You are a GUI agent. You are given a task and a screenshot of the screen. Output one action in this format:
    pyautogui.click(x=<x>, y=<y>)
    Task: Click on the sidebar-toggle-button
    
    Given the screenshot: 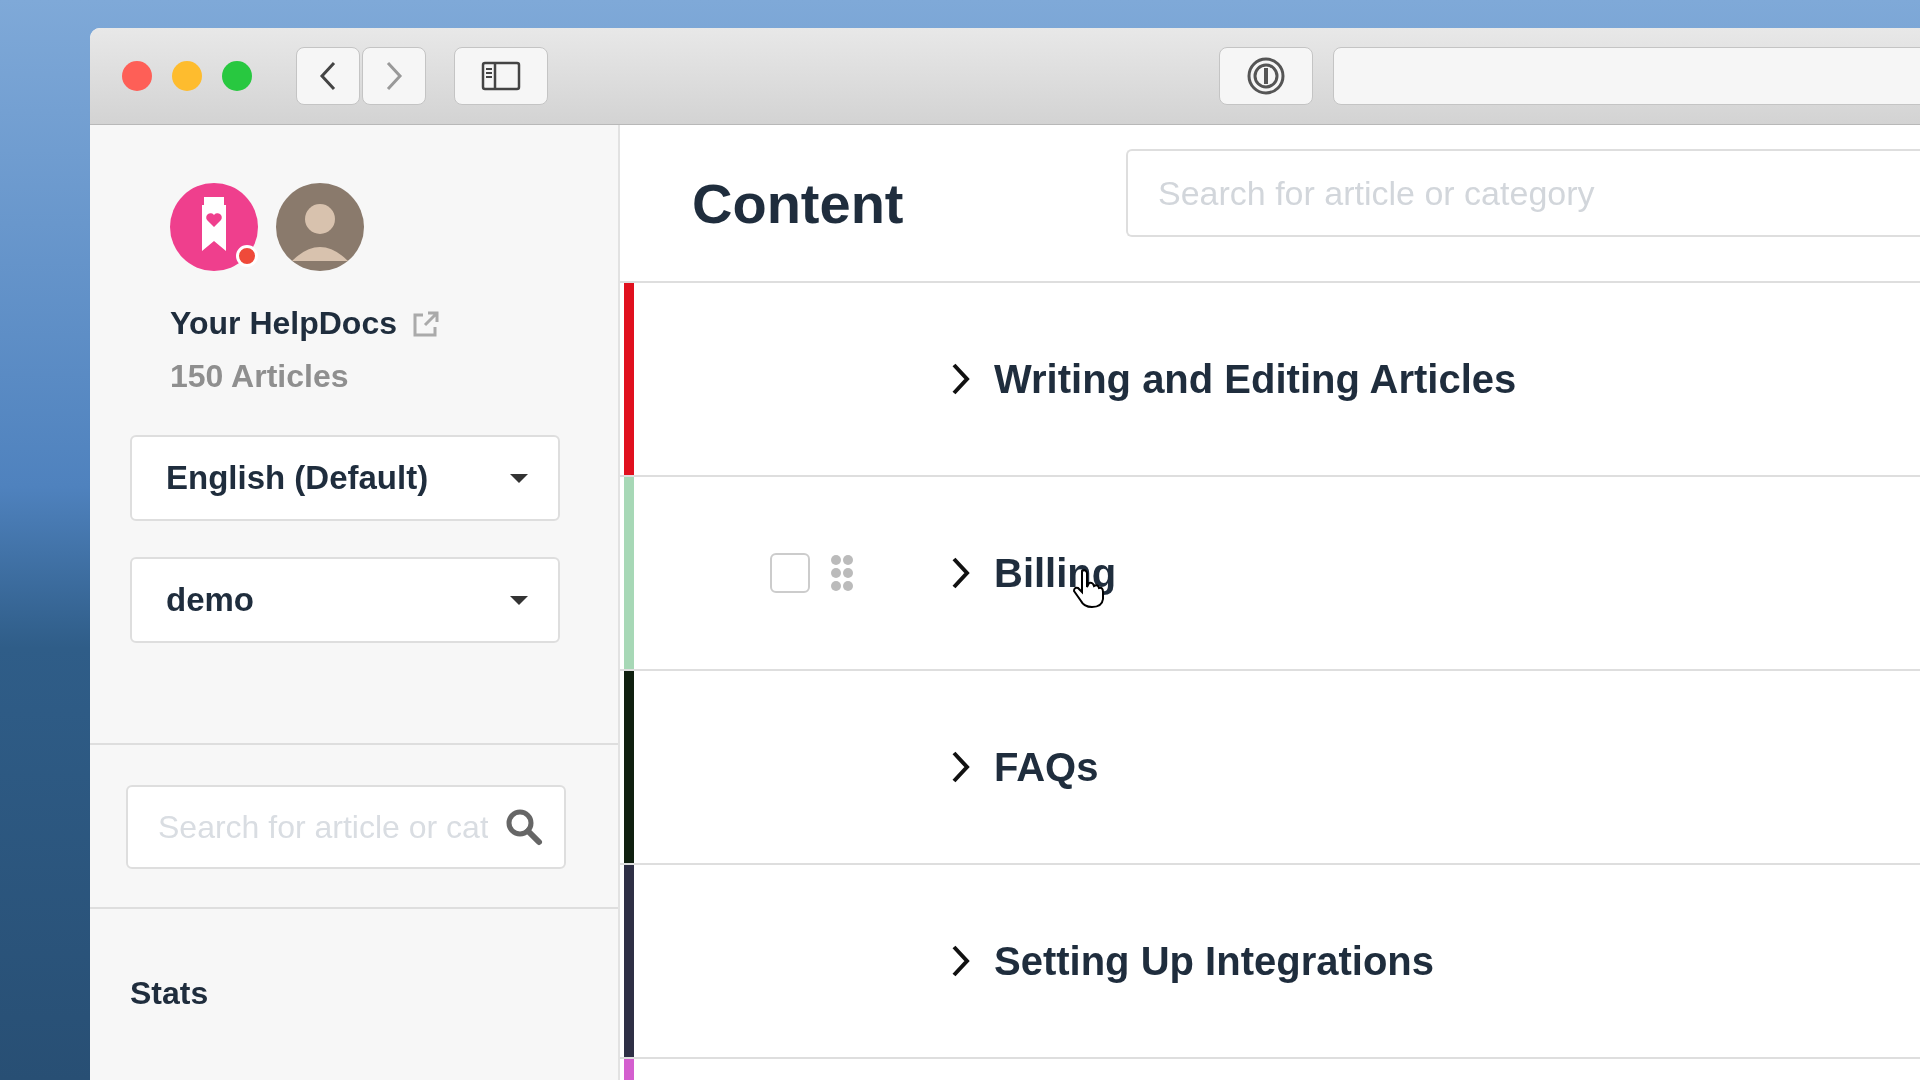 What is the action you would take?
    pyautogui.click(x=501, y=76)
    